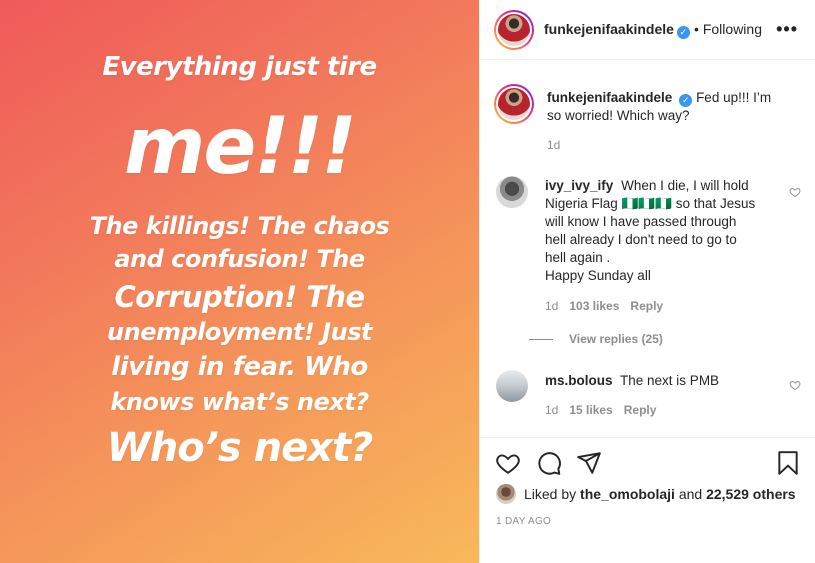  I want to click on author-username: funkejenifaakindele, so click(609, 29).